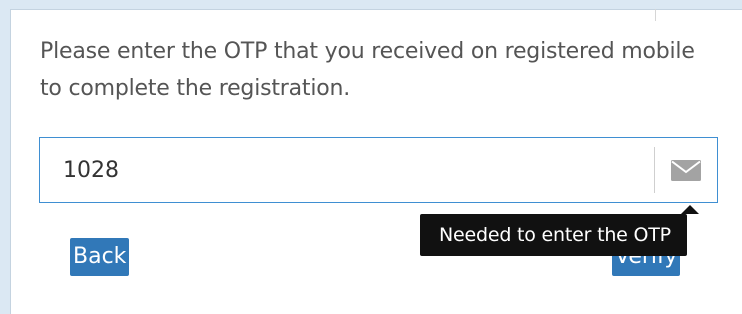  What do you see at coordinates (655, 15) in the screenshot?
I see `top-divider` at bounding box center [655, 15].